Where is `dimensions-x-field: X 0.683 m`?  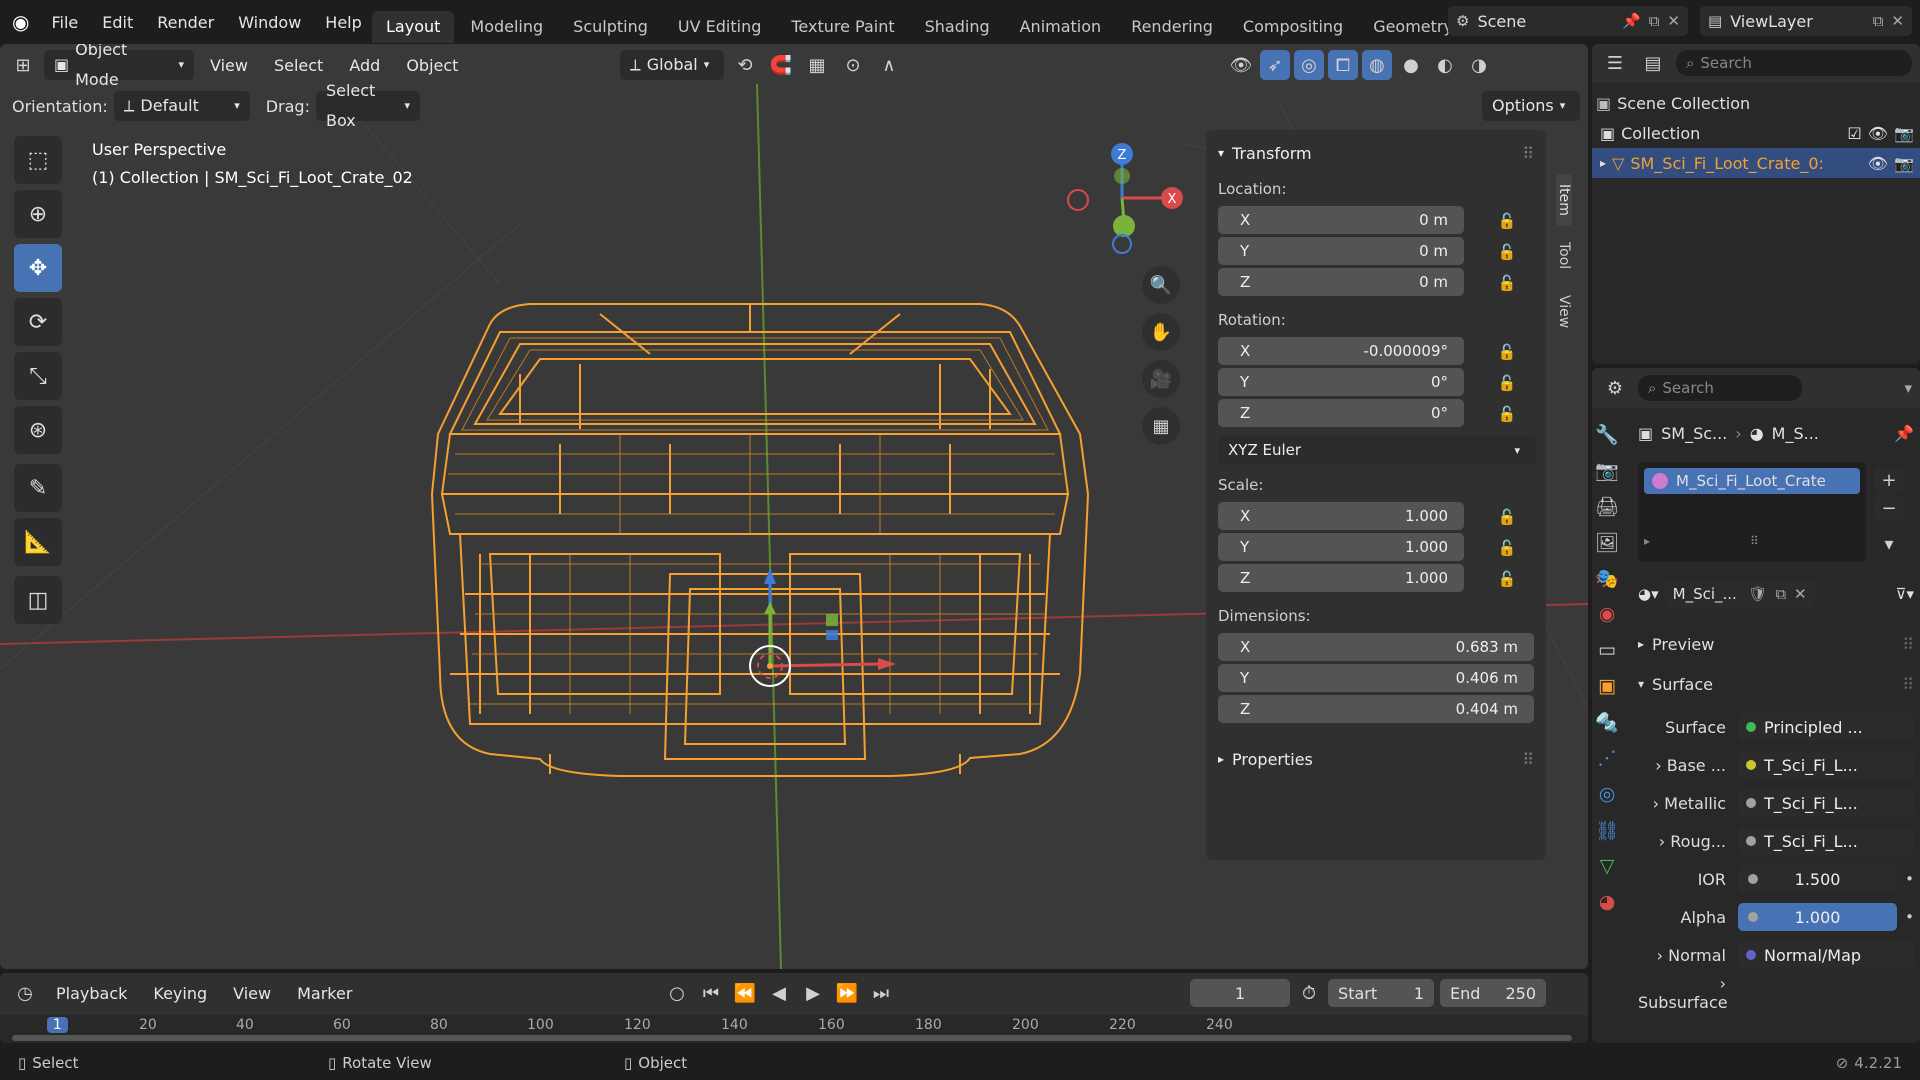
dimensions-x-field: X 0.683 m is located at coordinates (1376, 647).